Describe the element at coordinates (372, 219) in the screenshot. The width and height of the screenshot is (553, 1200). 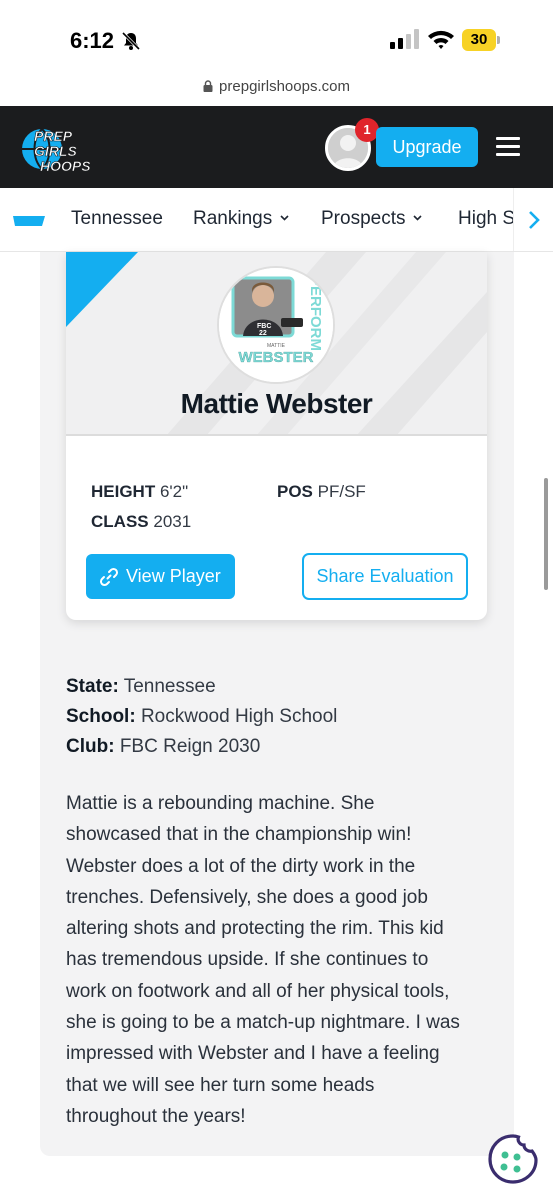
I see `nav-item-prospects: Prospects` at that location.